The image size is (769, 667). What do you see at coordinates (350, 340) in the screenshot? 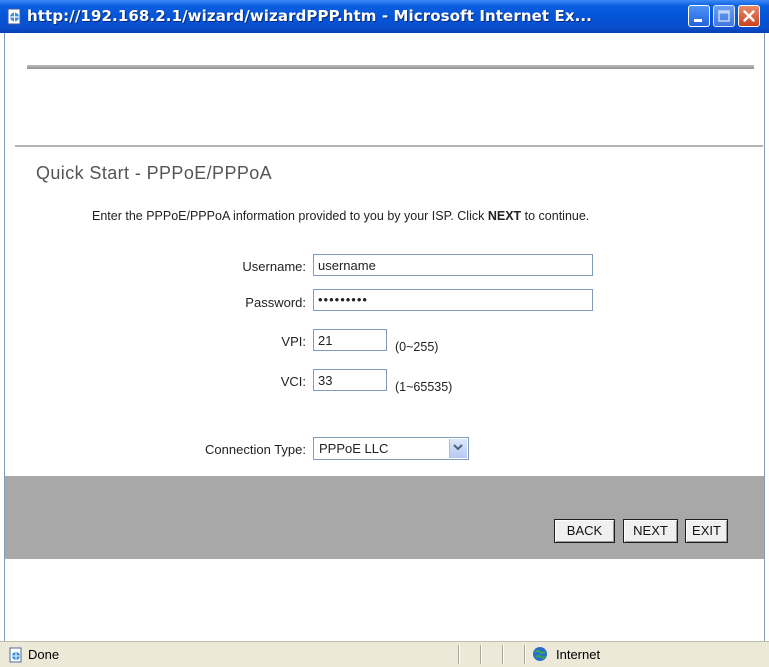
I see `vpi-input` at bounding box center [350, 340].